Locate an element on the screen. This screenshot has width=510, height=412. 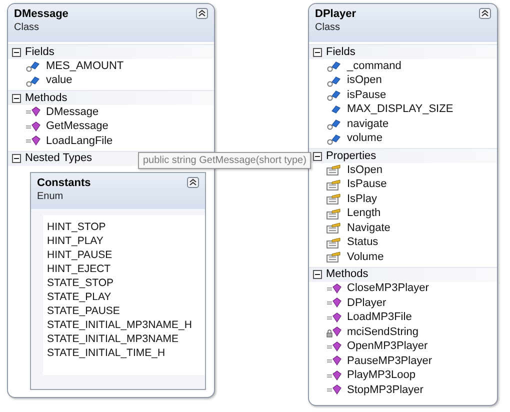
member-name: value is located at coordinates (59, 80).